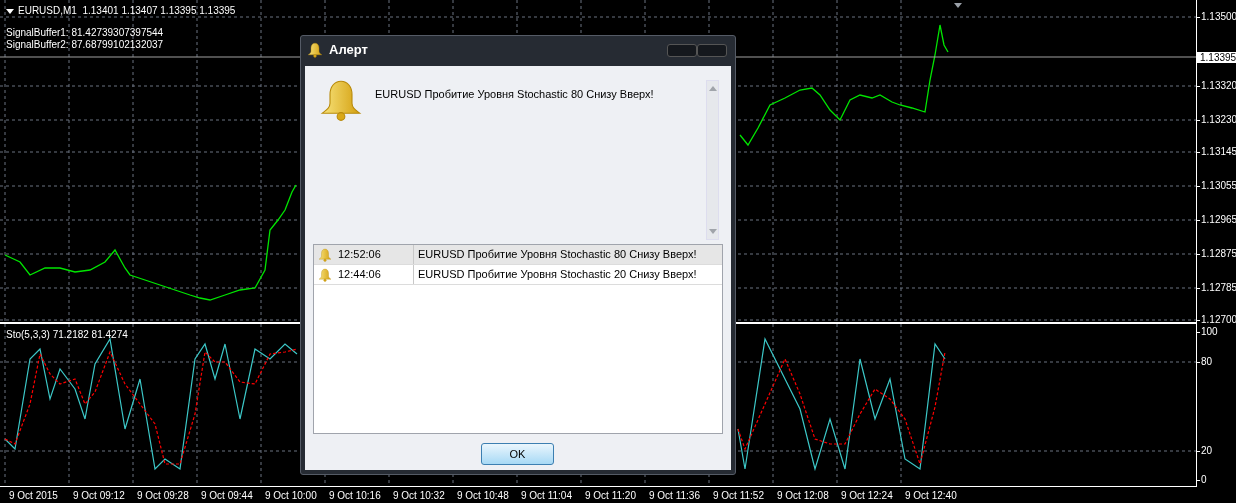  What do you see at coordinates (713, 232) in the screenshot?
I see `scroll-down-icon` at bounding box center [713, 232].